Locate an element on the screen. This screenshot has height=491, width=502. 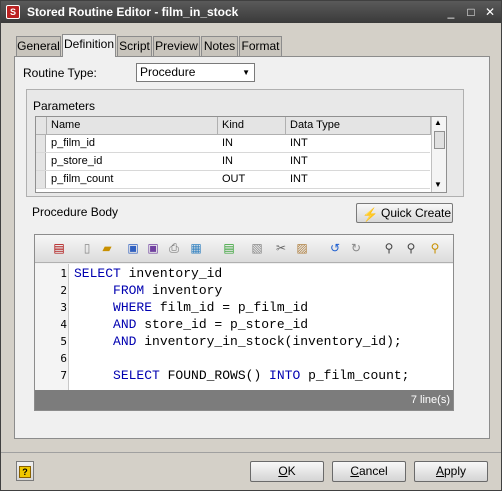
line-number: 6 is located at coordinates (63, 358).